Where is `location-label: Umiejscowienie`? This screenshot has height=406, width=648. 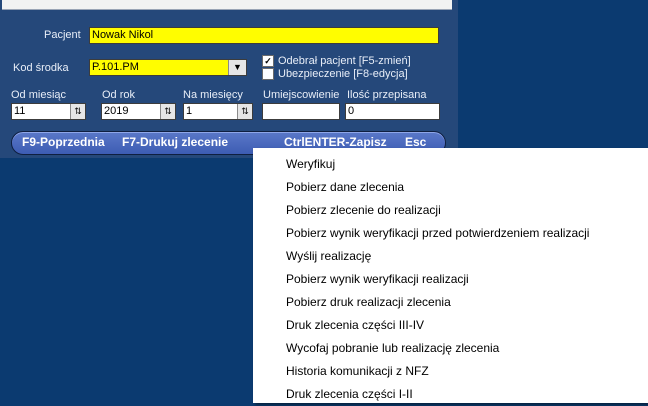
location-label: Umiejscowienie is located at coordinates (301, 95).